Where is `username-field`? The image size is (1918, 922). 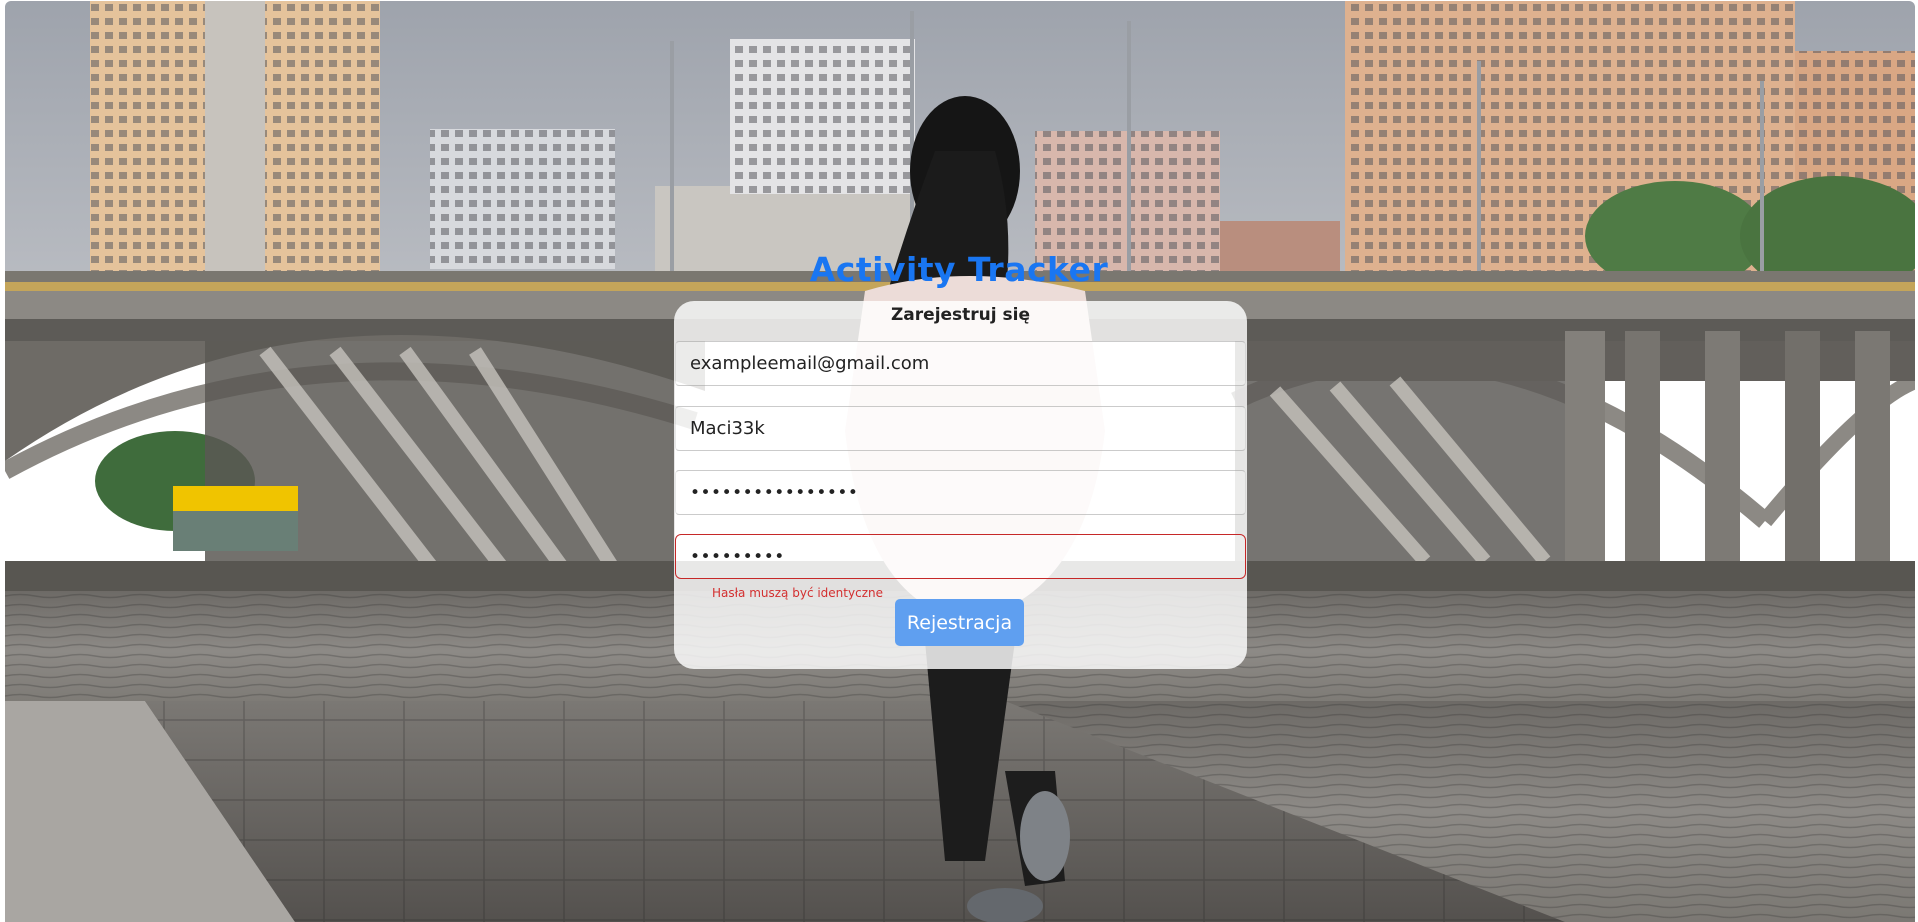 username-field is located at coordinates (960, 428).